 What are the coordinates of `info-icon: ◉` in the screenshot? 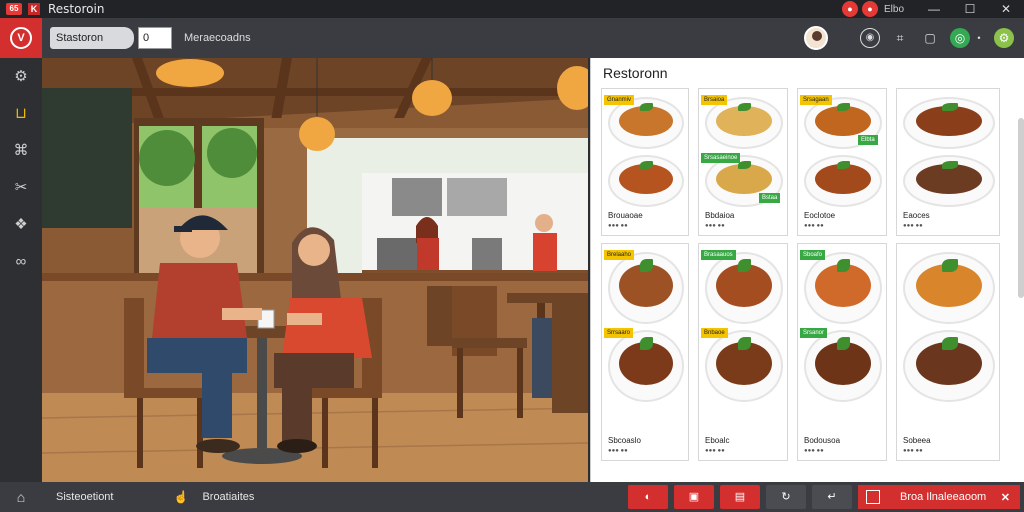 It's located at (870, 38).